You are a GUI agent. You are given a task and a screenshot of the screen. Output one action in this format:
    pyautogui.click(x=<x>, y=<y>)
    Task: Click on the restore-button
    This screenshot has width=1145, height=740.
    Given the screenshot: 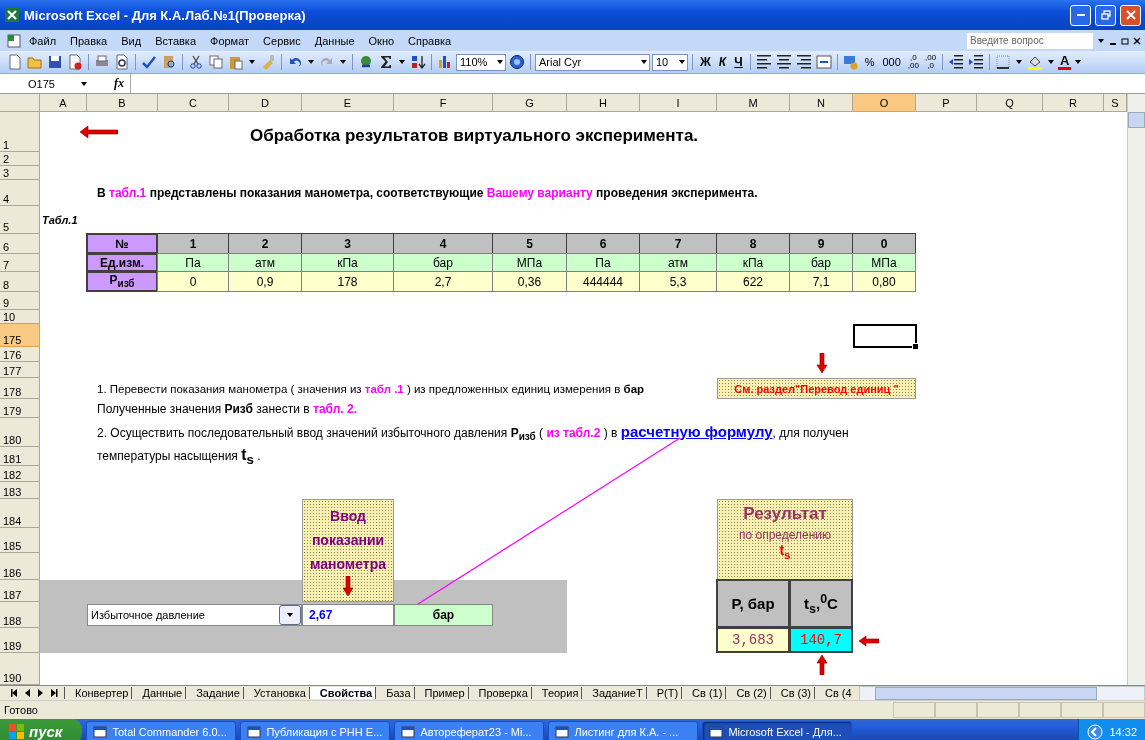 What is the action you would take?
    pyautogui.click(x=1105, y=15)
    